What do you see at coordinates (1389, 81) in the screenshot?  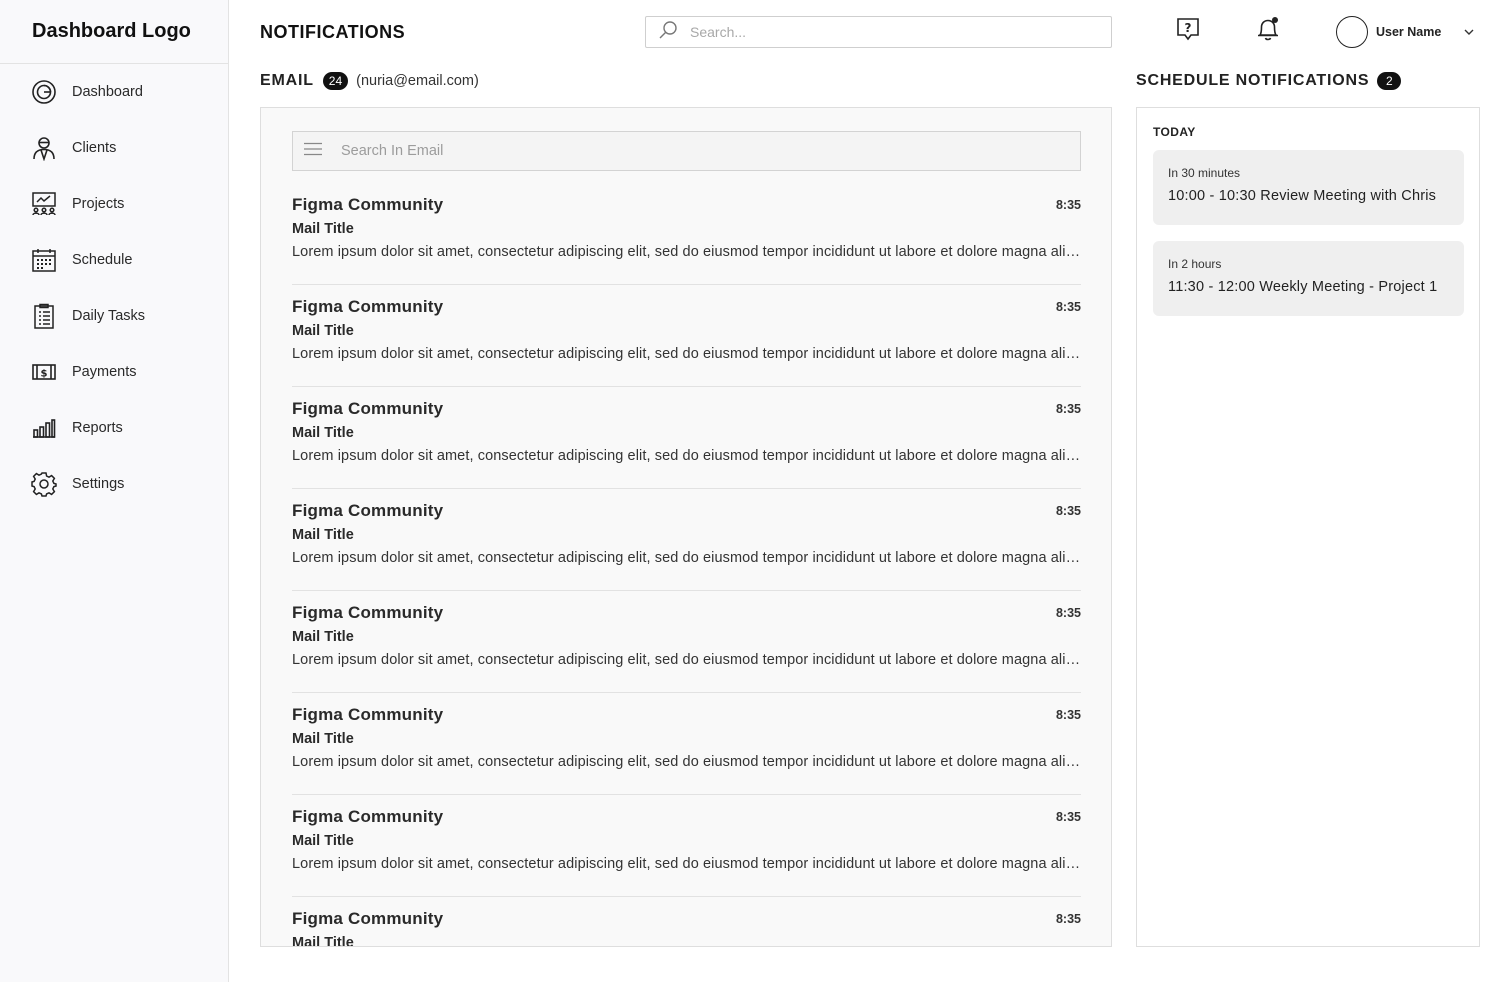 I see `schedule-count-badge: 2` at bounding box center [1389, 81].